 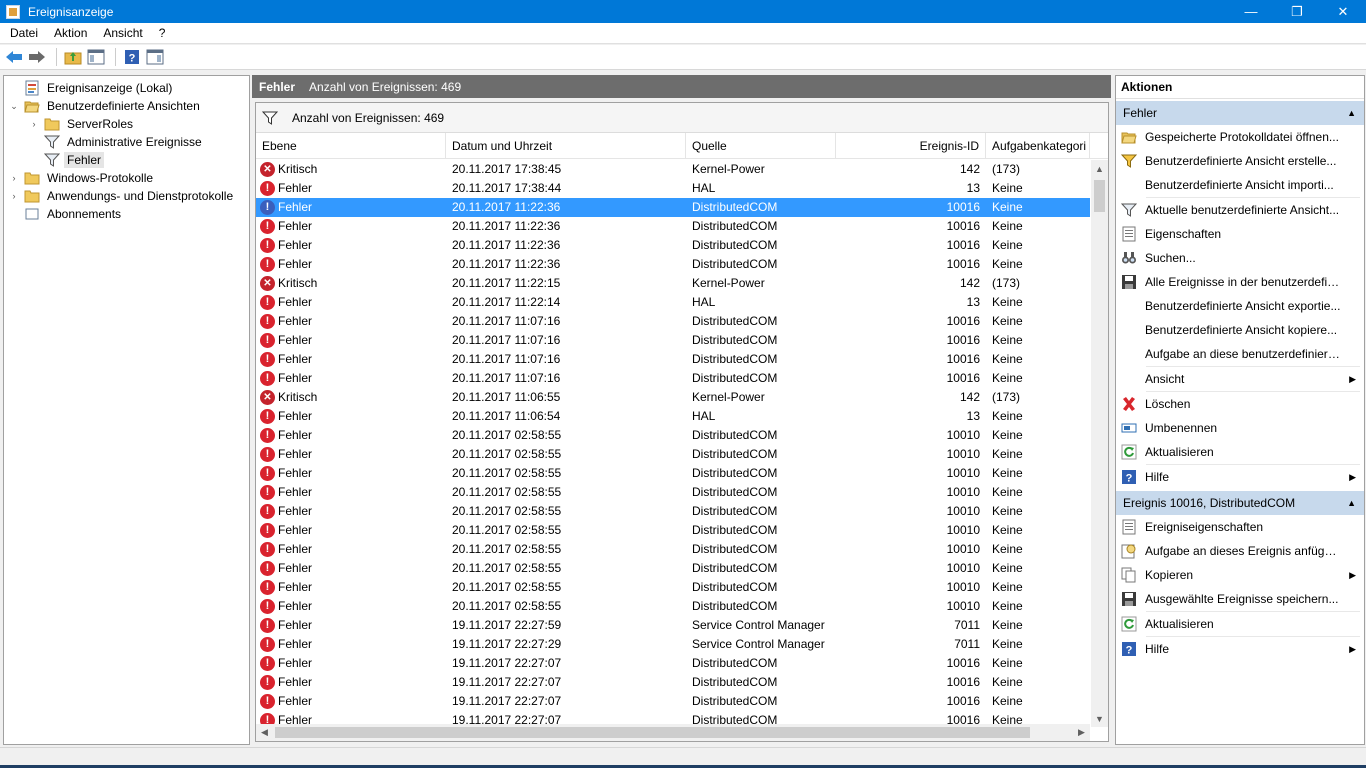 I want to click on tree-node-anwendungs-und-dienstprotokolle: › Anwendungs- und Dienstprotokolle, so click(x=126, y=196).